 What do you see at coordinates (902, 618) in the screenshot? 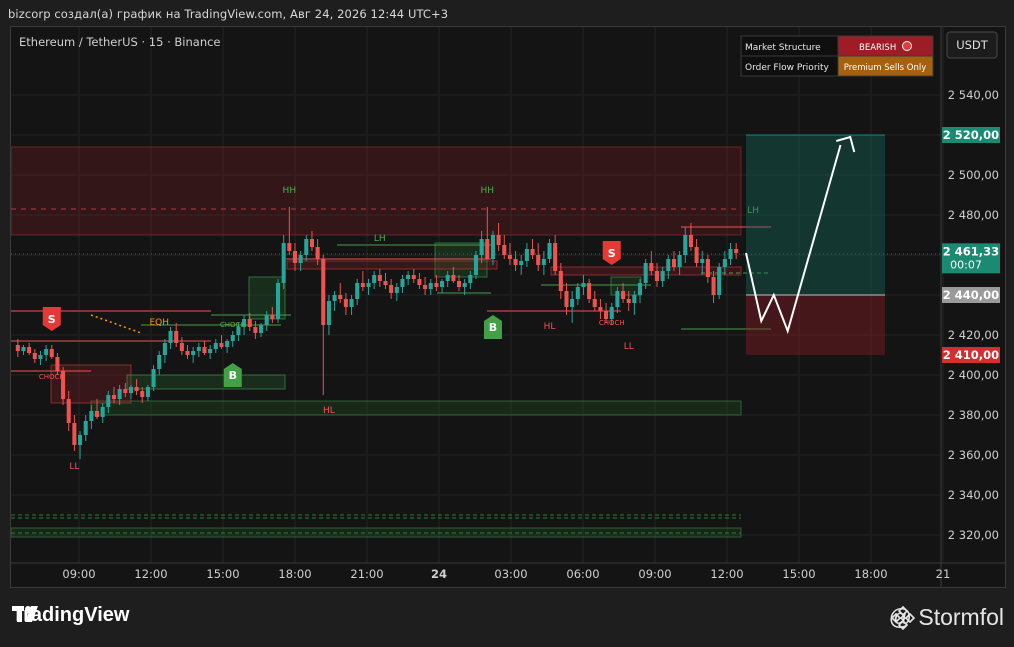
I see `binance-logo-icon` at bounding box center [902, 618].